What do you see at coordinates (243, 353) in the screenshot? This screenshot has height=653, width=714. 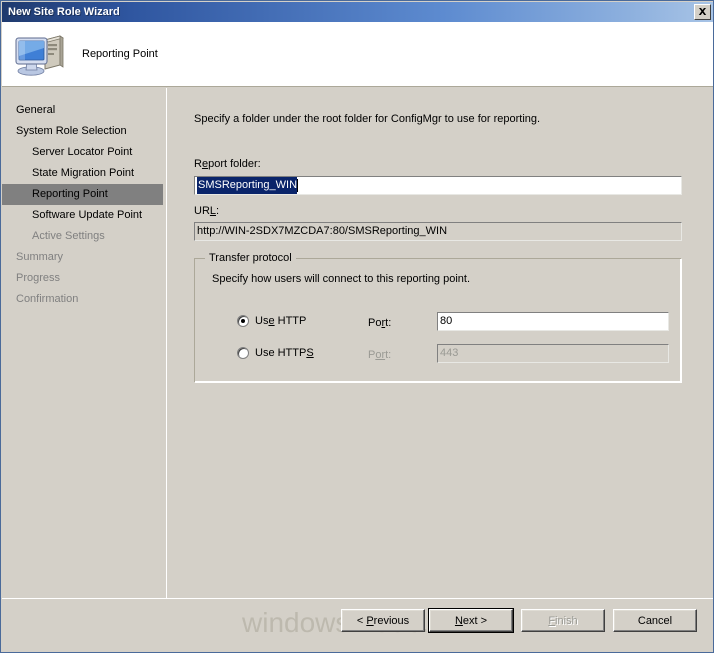 I see `radio-https-mark` at bounding box center [243, 353].